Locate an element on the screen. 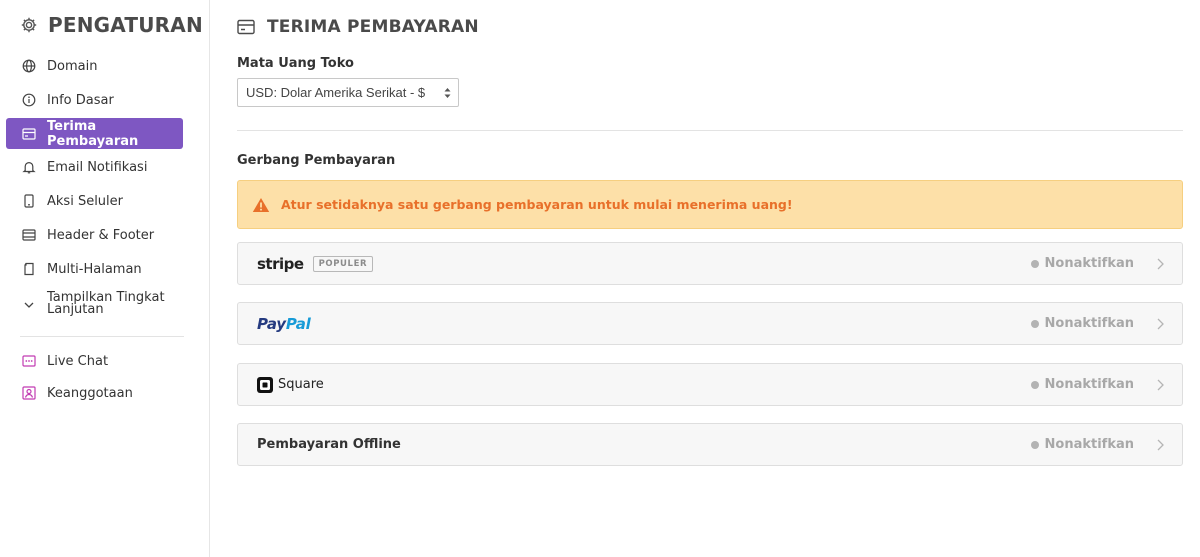  warning-icon is located at coordinates (261, 205).